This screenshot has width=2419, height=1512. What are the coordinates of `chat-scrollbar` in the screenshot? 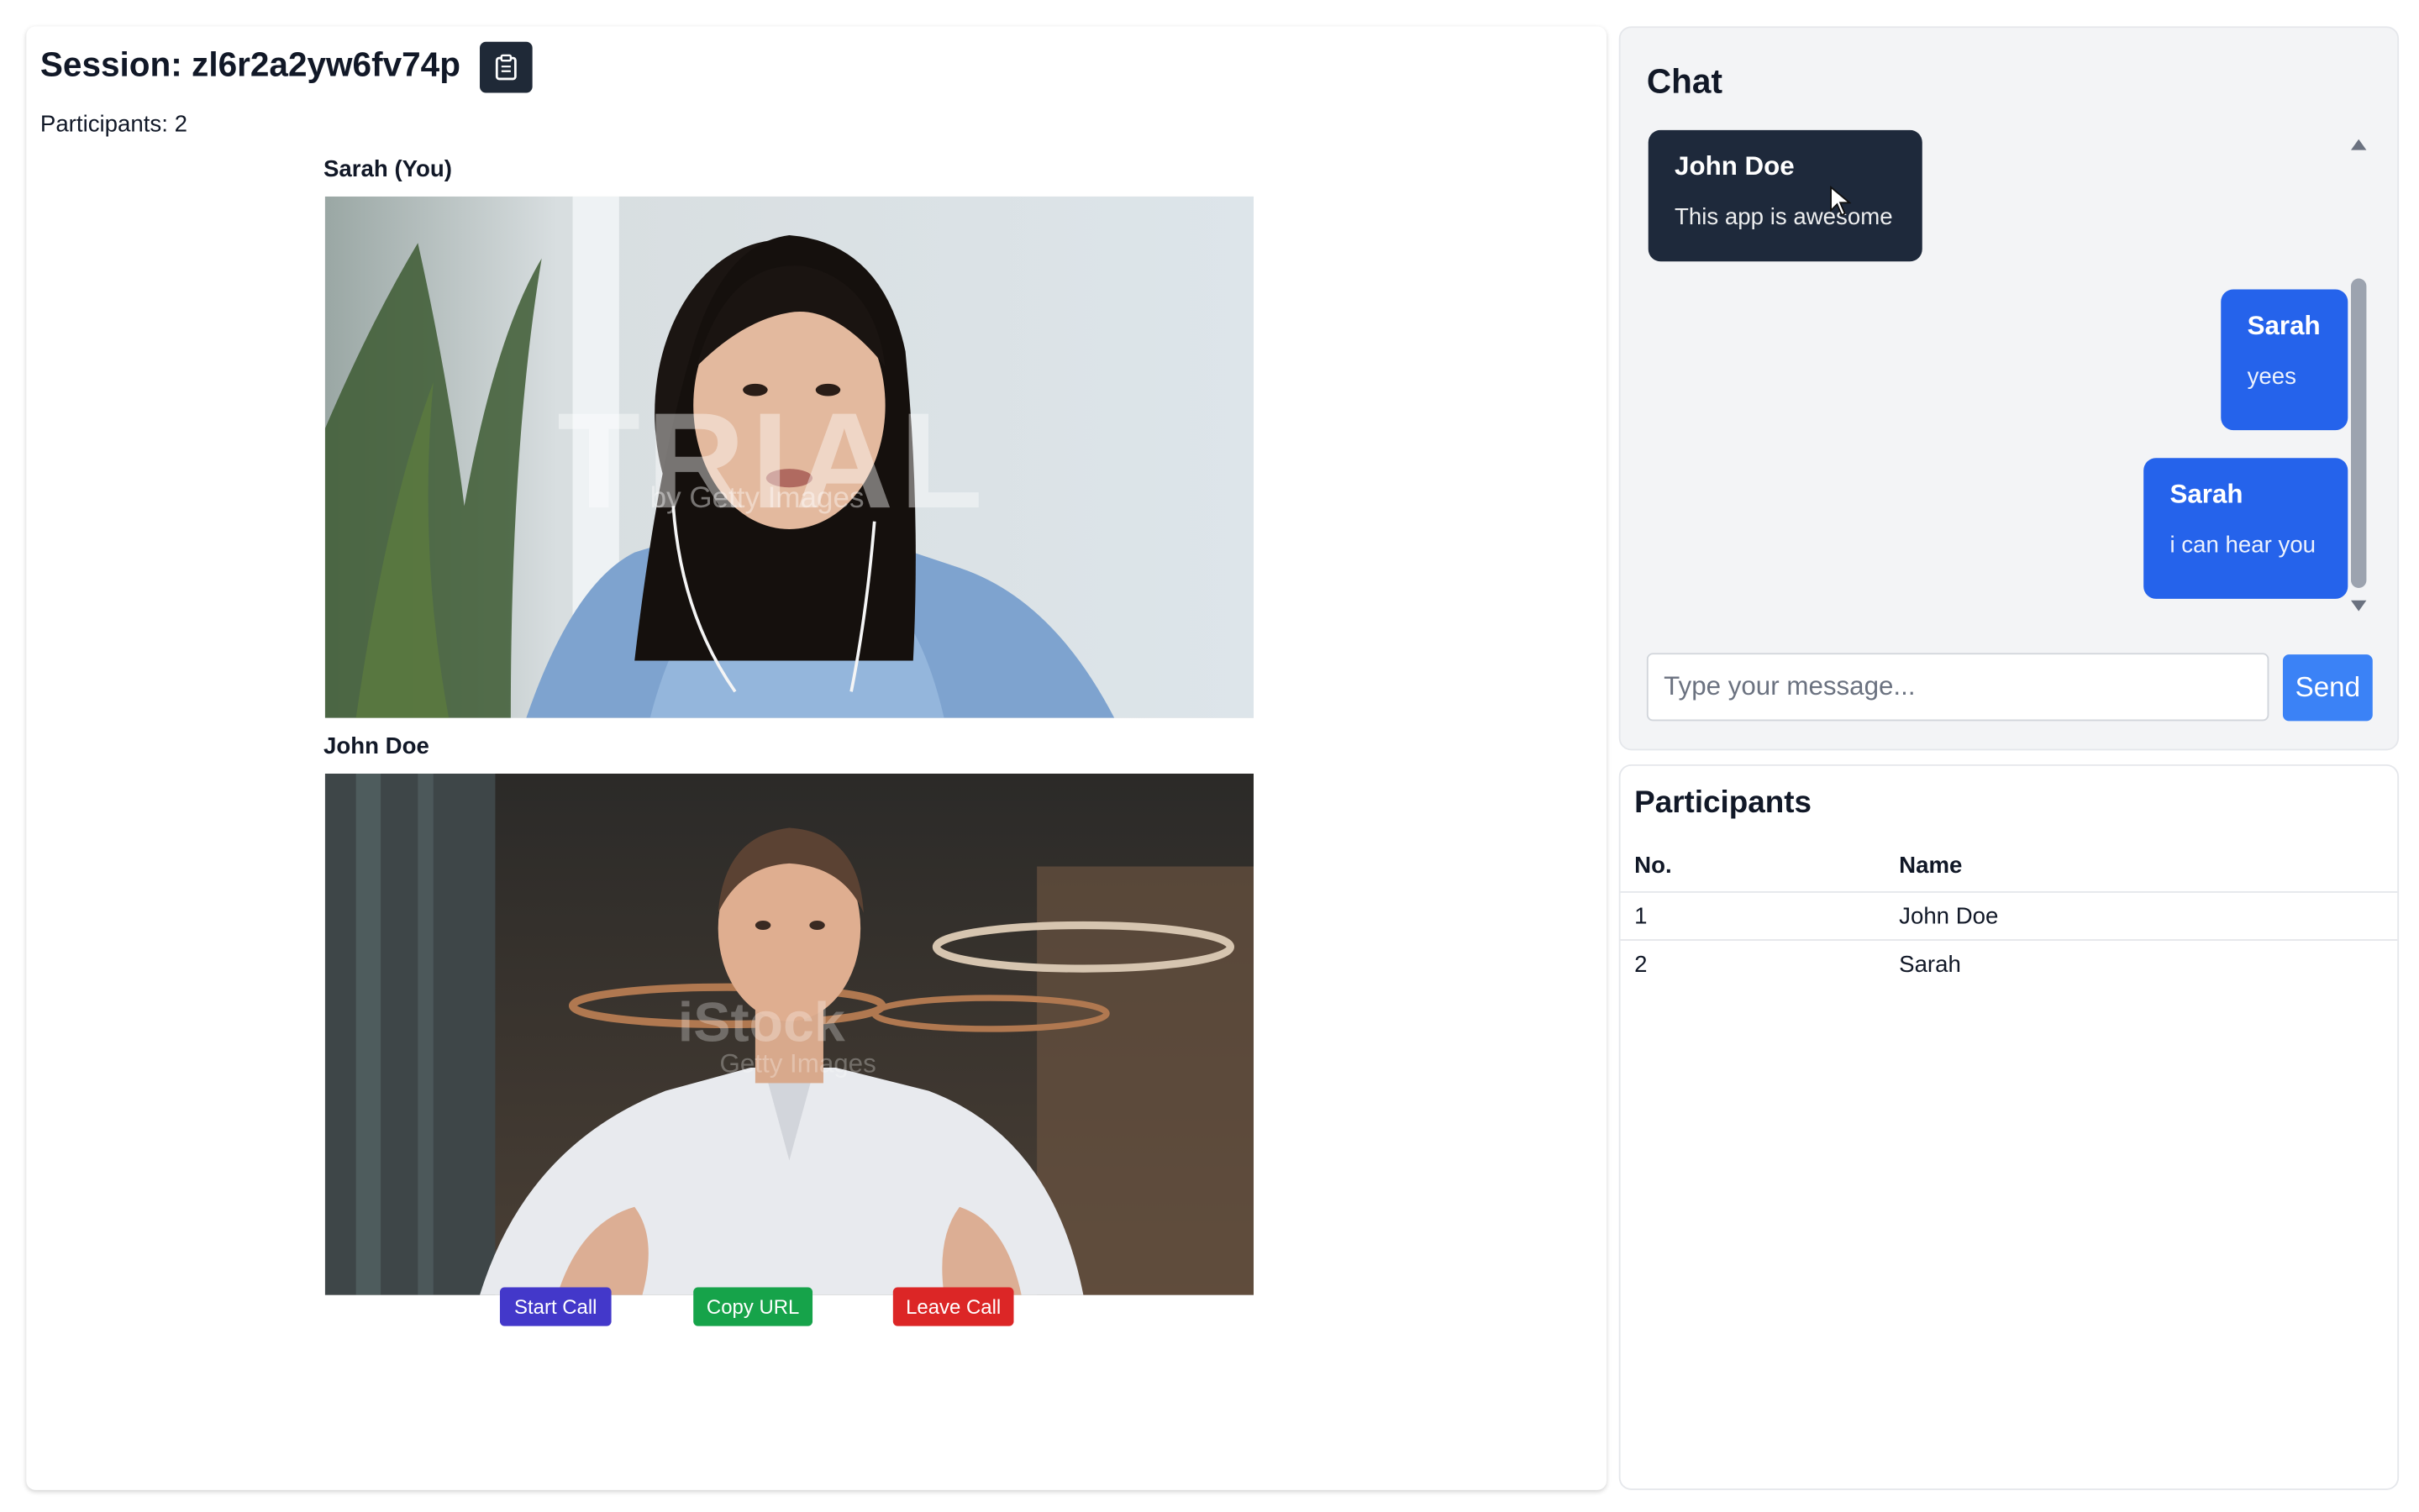 It's located at (2358, 374).